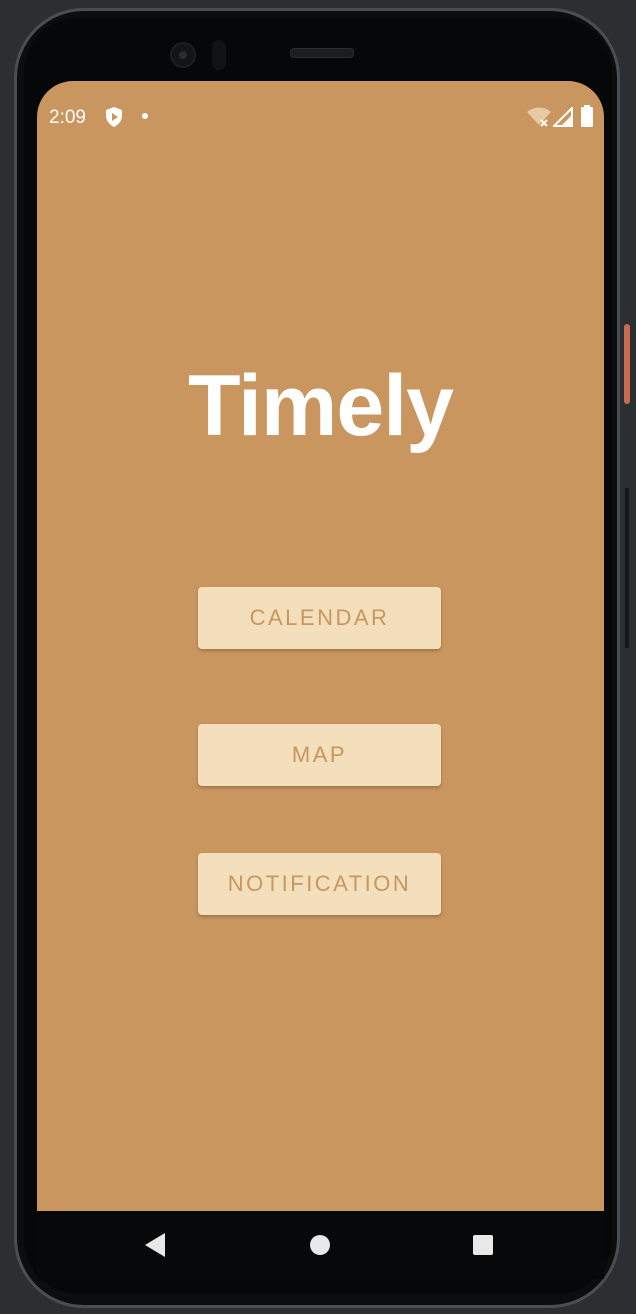 The width and height of the screenshot is (636, 1314). What do you see at coordinates (627, 364) in the screenshot?
I see `power-button` at bounding box center [627, 364].